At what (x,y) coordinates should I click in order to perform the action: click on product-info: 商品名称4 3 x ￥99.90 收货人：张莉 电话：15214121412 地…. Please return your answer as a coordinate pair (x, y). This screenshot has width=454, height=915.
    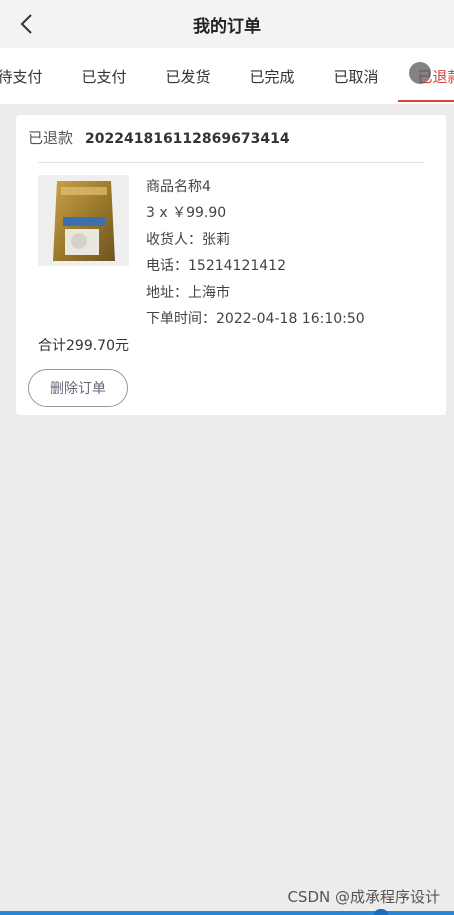
    Looking at the image, I should click on (255, 256).